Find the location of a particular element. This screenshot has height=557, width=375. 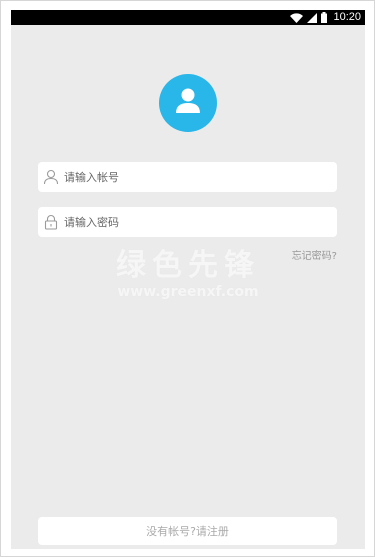

status-time: 10:20 is located at coordinates (347, 17).